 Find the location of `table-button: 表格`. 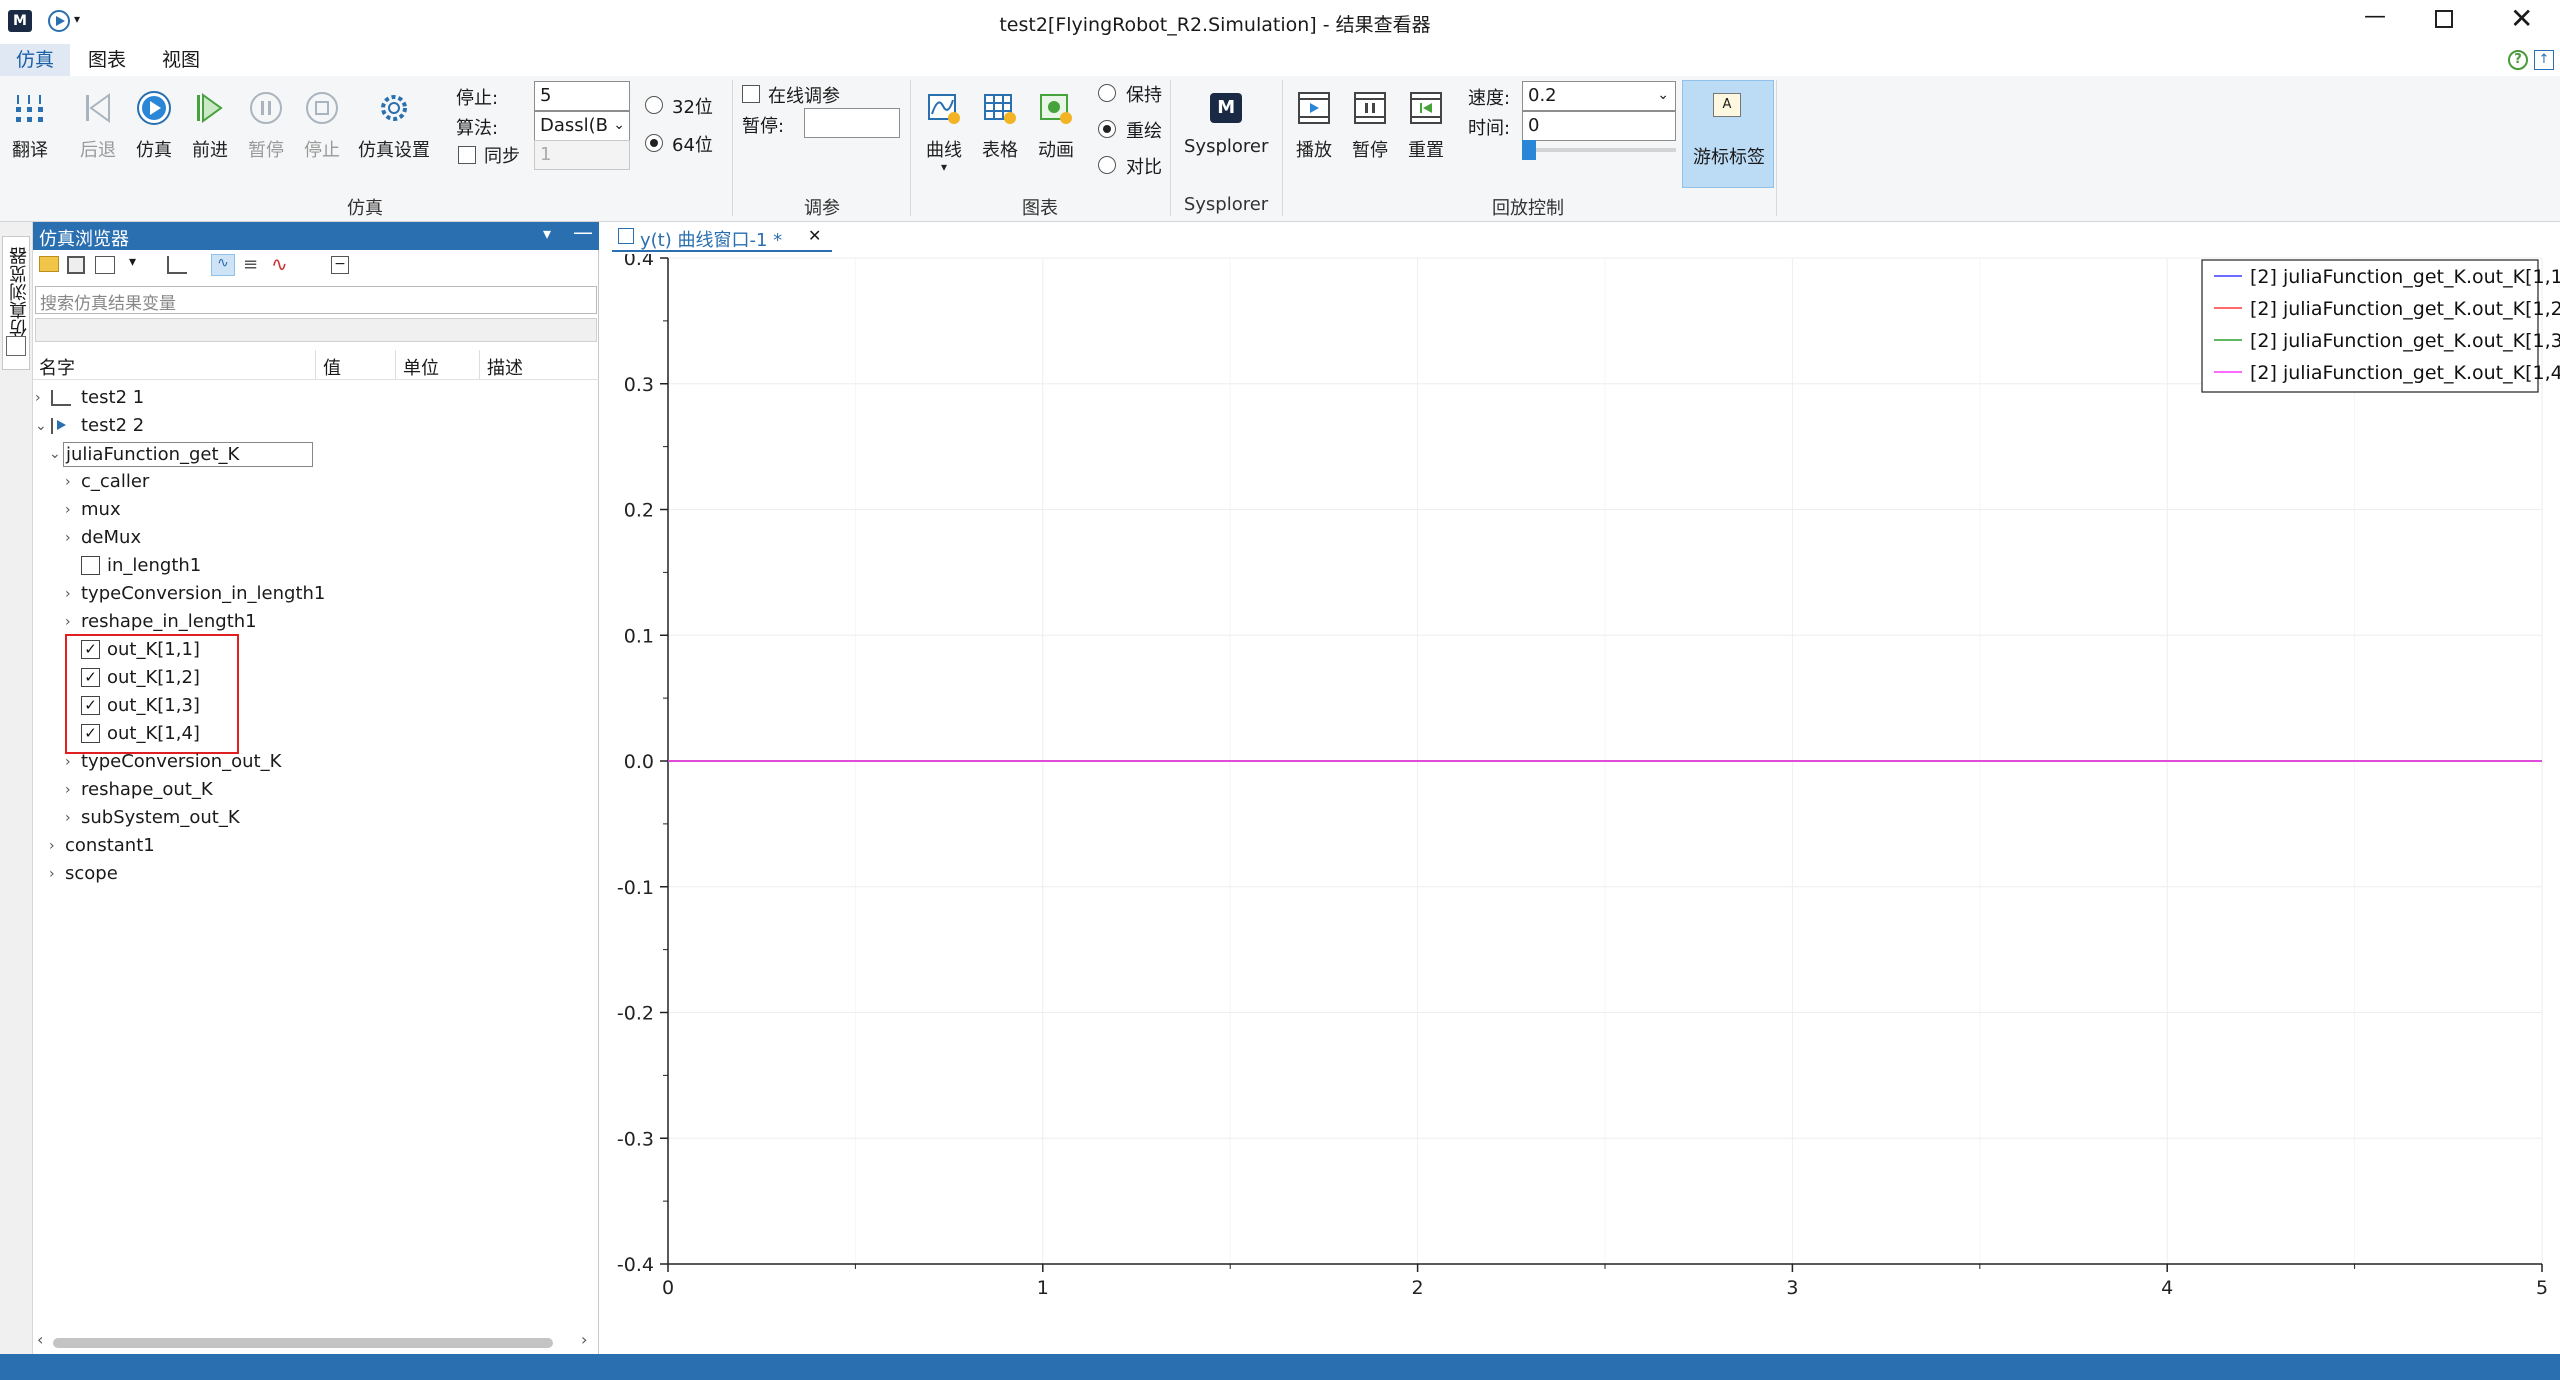

table-button: 表格 is located at coordinates (1000, 125).